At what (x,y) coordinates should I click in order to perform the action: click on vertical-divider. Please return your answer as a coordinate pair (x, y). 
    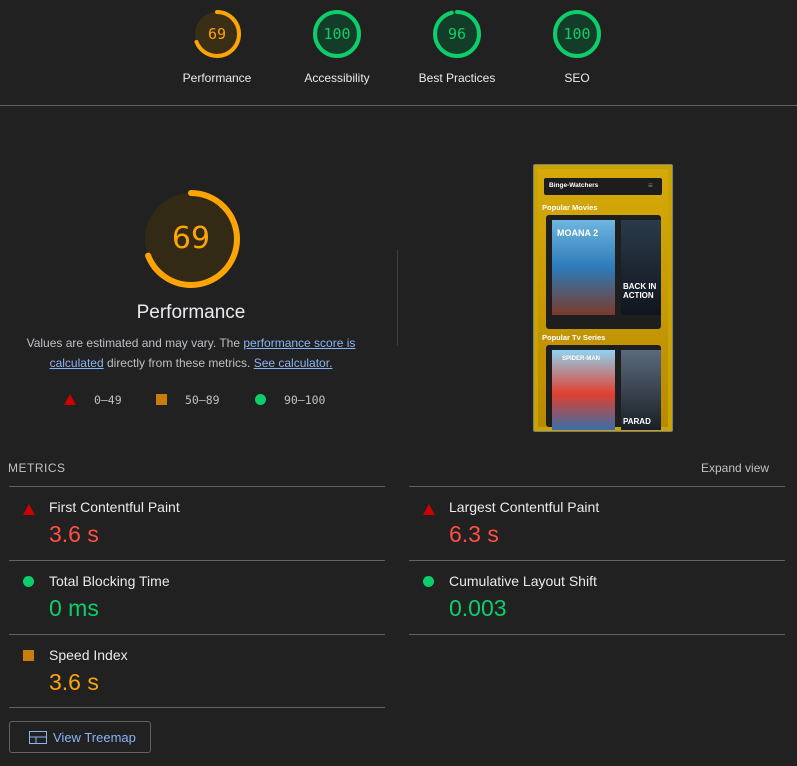
    Looking at the image, I should click on (397, 298).